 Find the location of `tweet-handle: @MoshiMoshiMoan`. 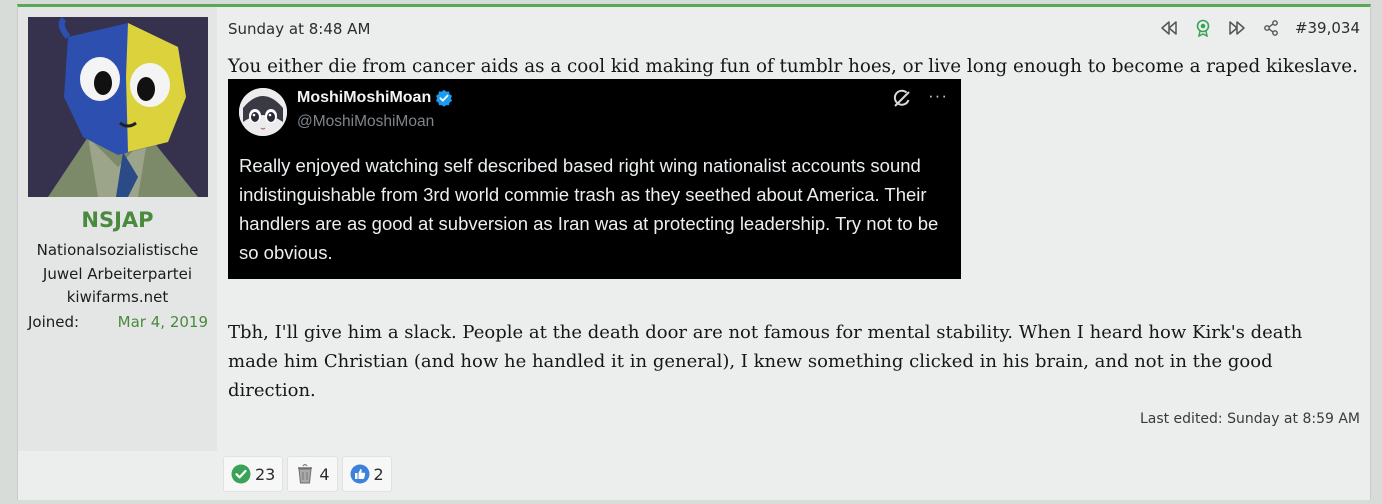

tweet-handle: @MoshiMoshiMoan is located at coordinates (366, 121).